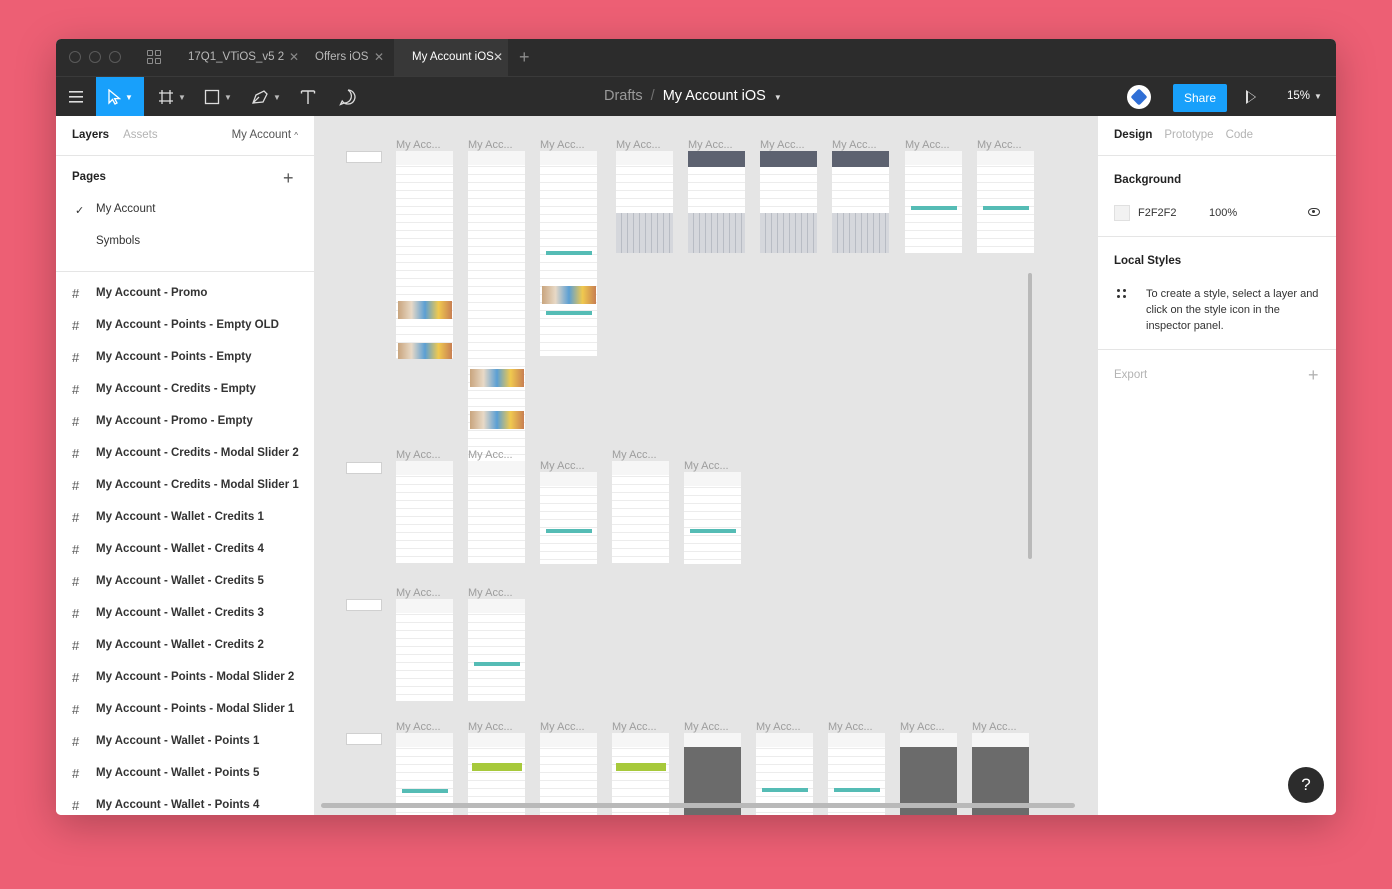 The width and height of the screenshot is (1392, 889). What do you see at coordinates (1313, 375) in the screenshot?
I see `add-export-button: +` at bounding box center [1313, 375].